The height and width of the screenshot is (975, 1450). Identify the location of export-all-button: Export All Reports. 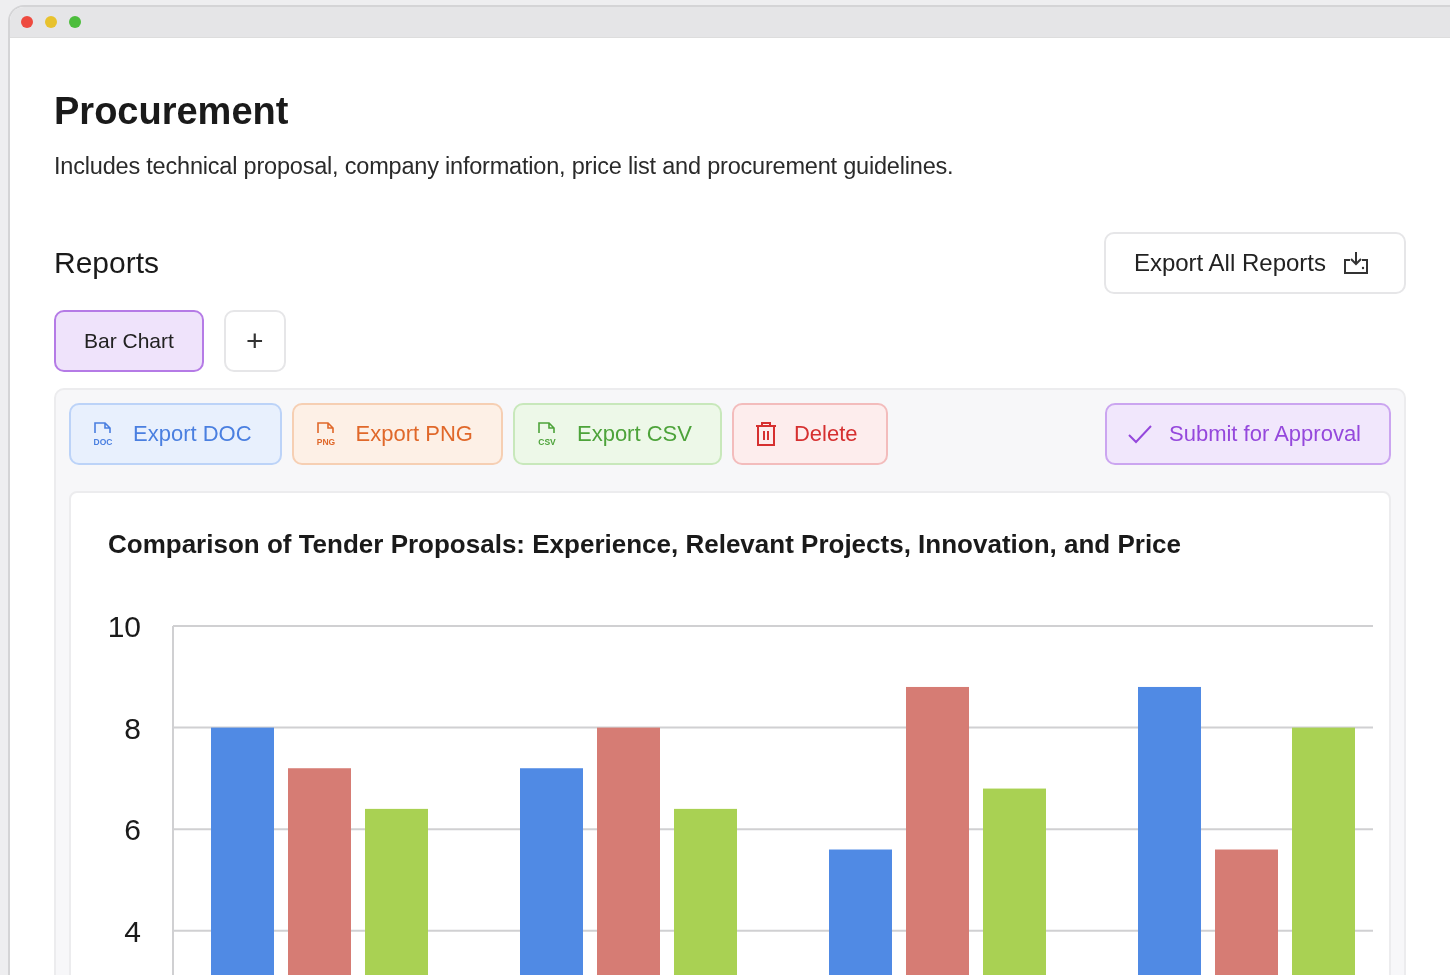
(1254, 263).